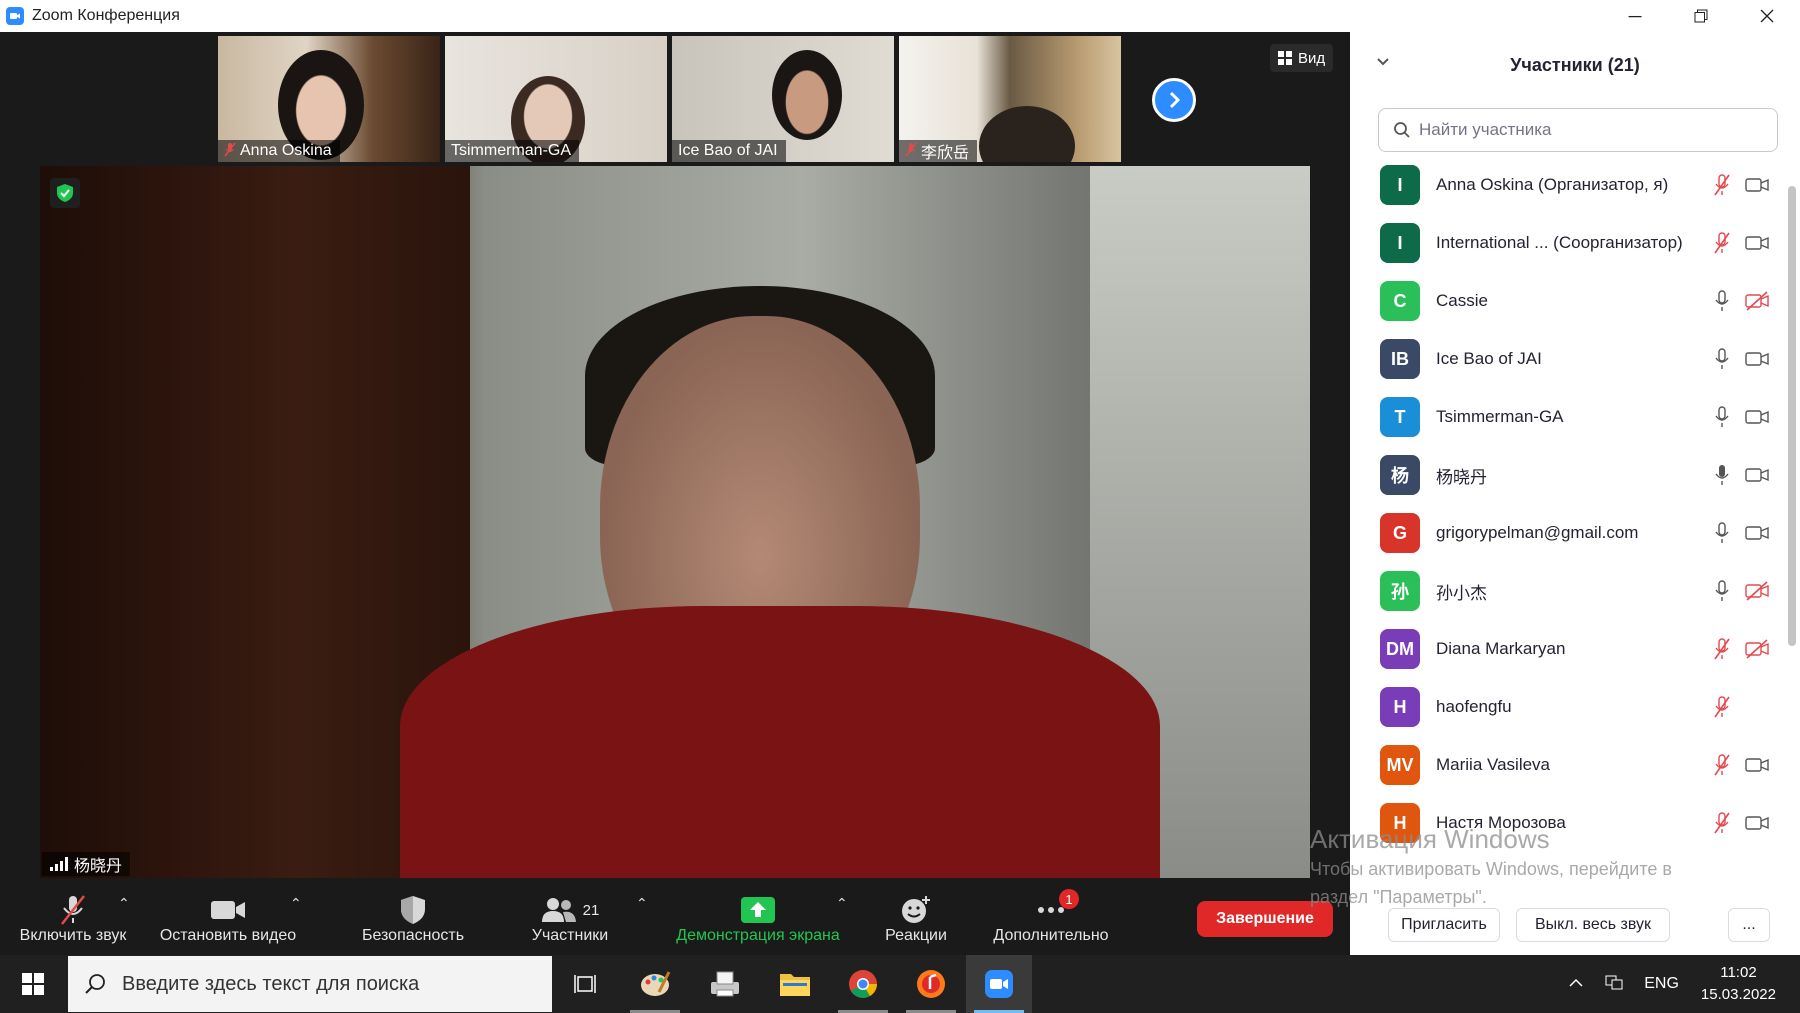  I want to click on chevron-right-icon, so click(1175, 100).